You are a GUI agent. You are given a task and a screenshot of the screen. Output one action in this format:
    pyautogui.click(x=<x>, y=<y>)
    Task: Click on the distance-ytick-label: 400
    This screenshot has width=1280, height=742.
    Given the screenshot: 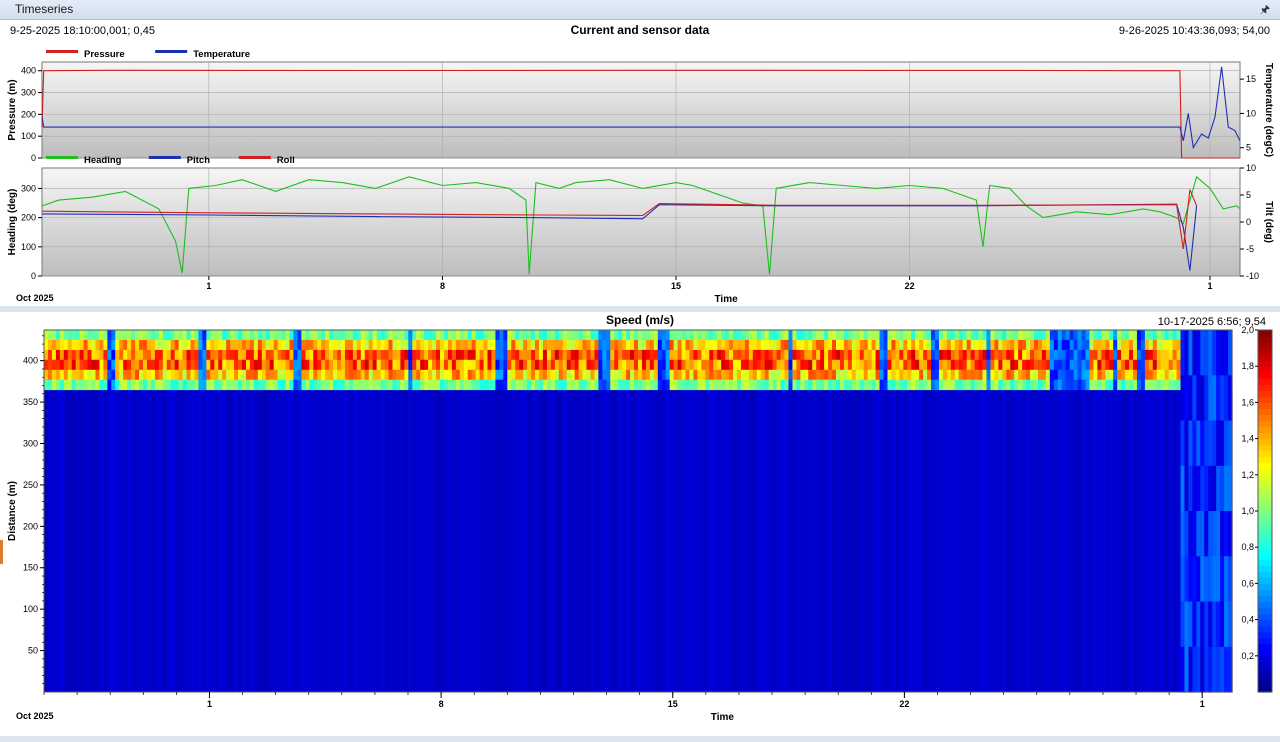 What is the action you would take?
    pyautogui.click(x=30, y=361)
    